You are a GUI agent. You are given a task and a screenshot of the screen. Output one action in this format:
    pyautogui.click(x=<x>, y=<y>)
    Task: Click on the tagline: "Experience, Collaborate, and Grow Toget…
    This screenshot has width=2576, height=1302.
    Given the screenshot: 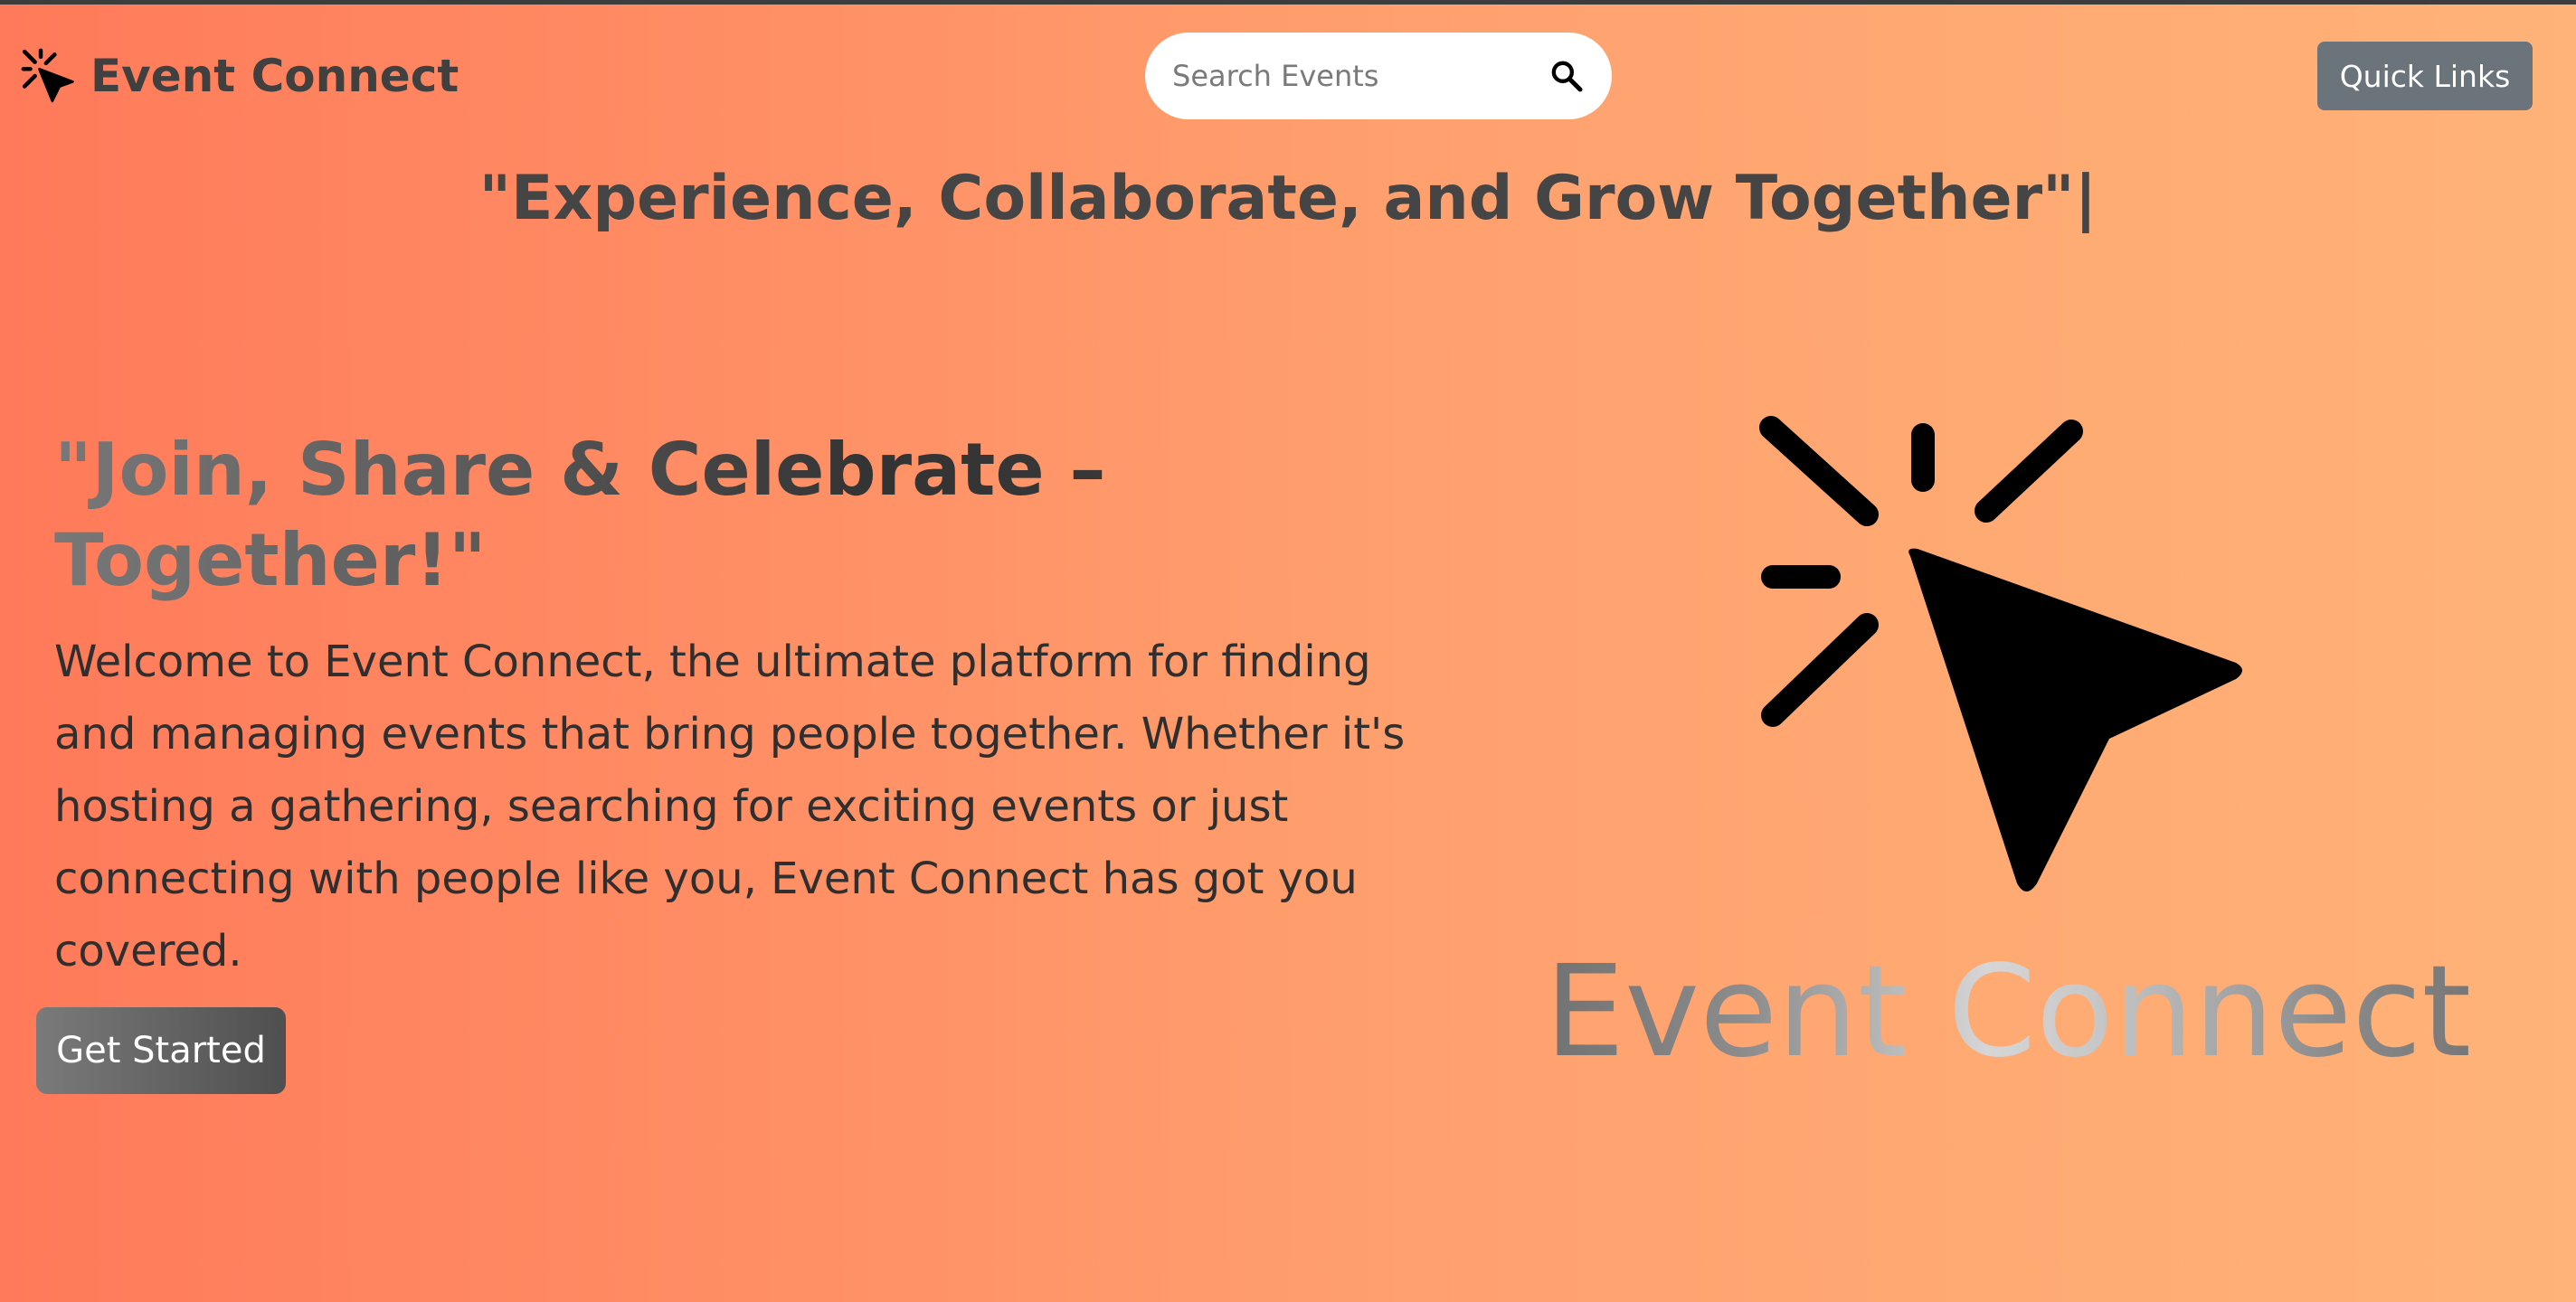 What is the action you would take?
    pyautogui.click(x=1288, y=198)
    